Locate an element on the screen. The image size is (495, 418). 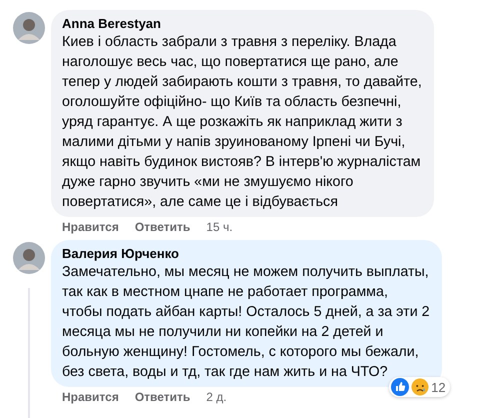
reactions-badge: 12 is located at coordinates (419, 387).